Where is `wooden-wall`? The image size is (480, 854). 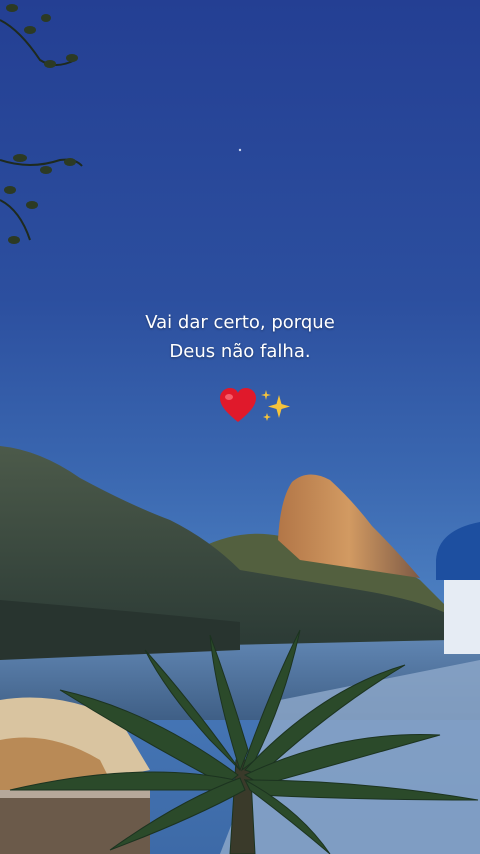 wooden-wall is located at coordinates (75, 825).